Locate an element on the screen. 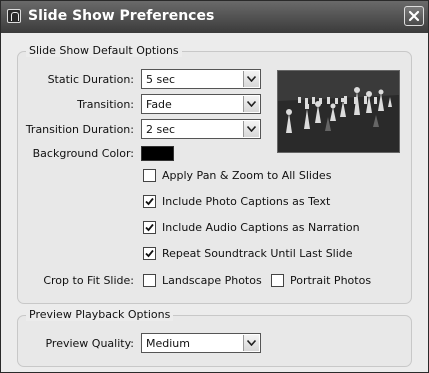 This screenshot has width=429, height=373. pan-zoom-checkbox is located at coordinates (149, 175).